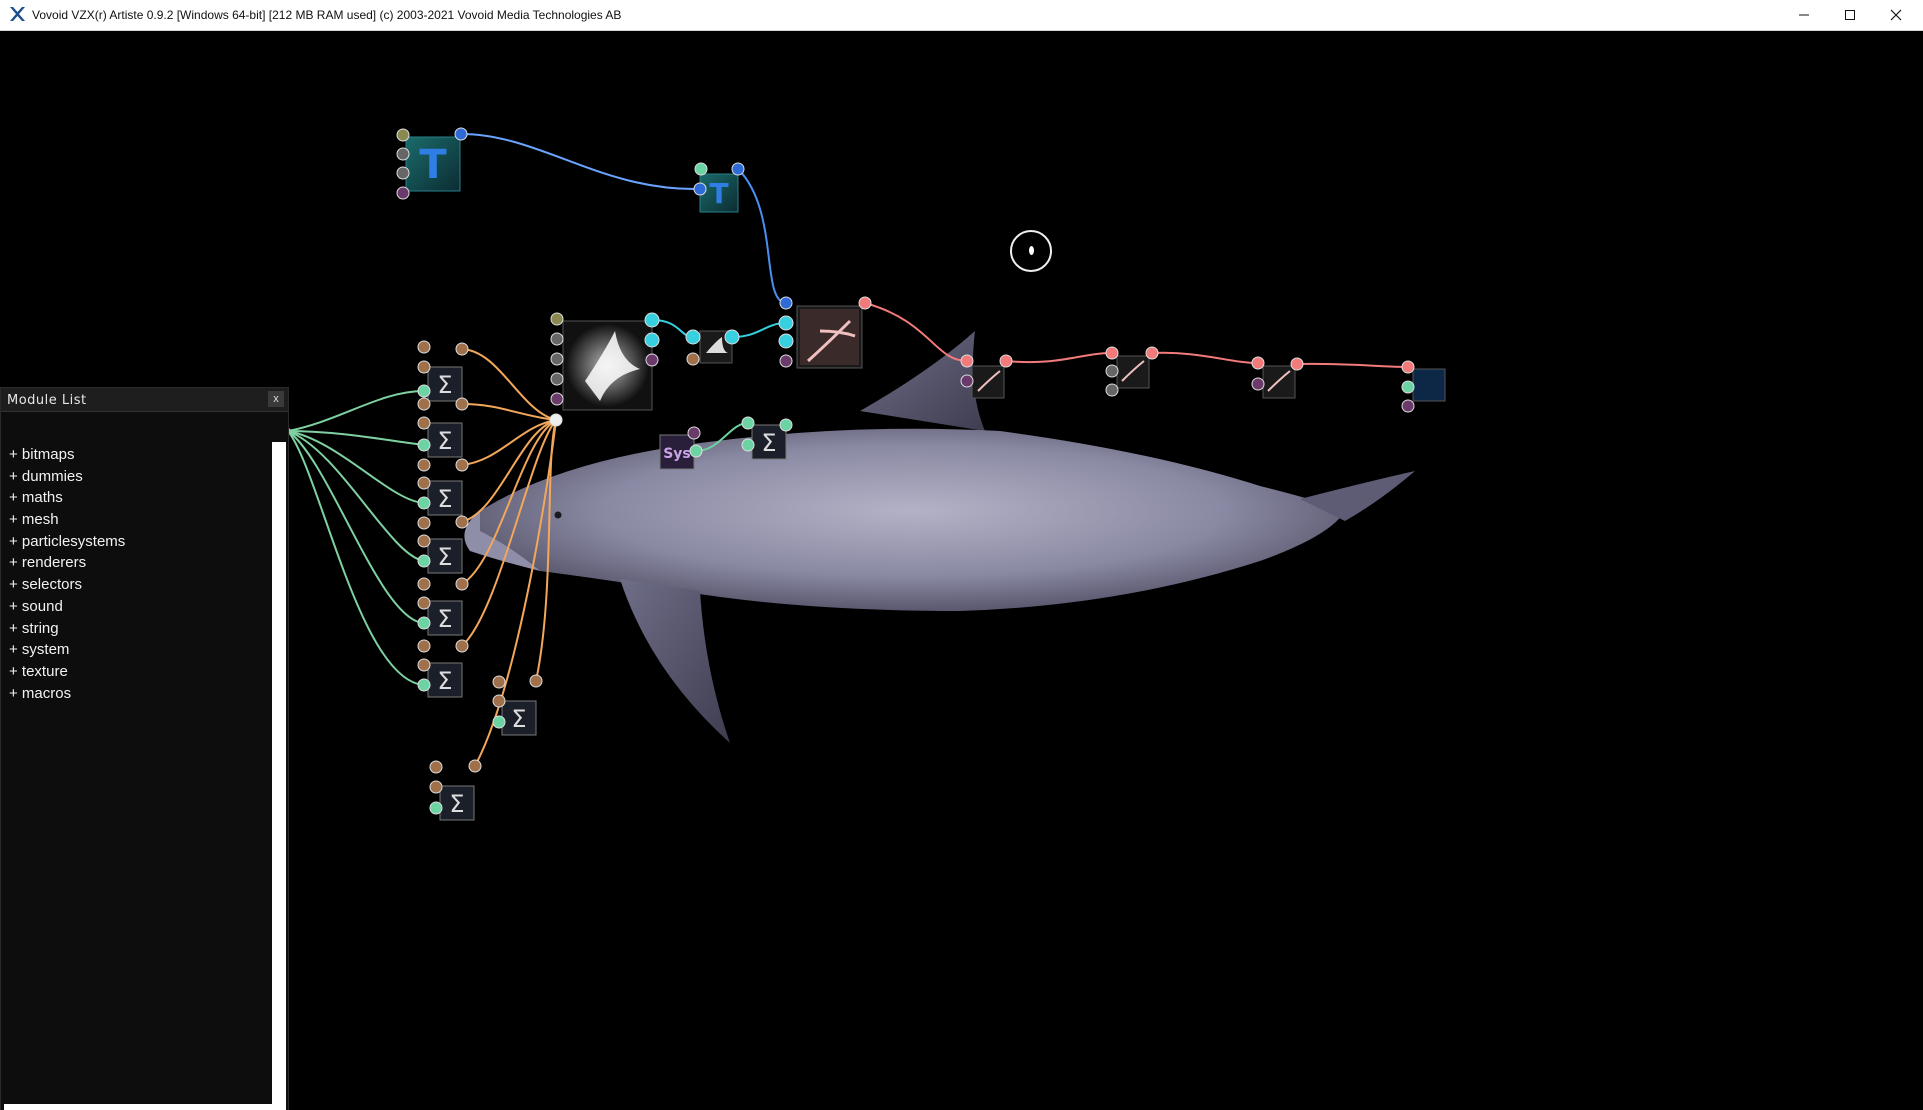 The image size is (1923, 1110). I want to click on module-category-bitmaps: + bitmaps, so click(67, 455).